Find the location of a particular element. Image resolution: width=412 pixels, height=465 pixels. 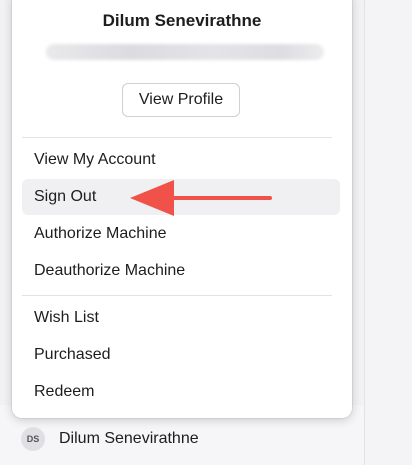

account-name-heading: Dilum Senevirathne is located at coordinates (182, 20).